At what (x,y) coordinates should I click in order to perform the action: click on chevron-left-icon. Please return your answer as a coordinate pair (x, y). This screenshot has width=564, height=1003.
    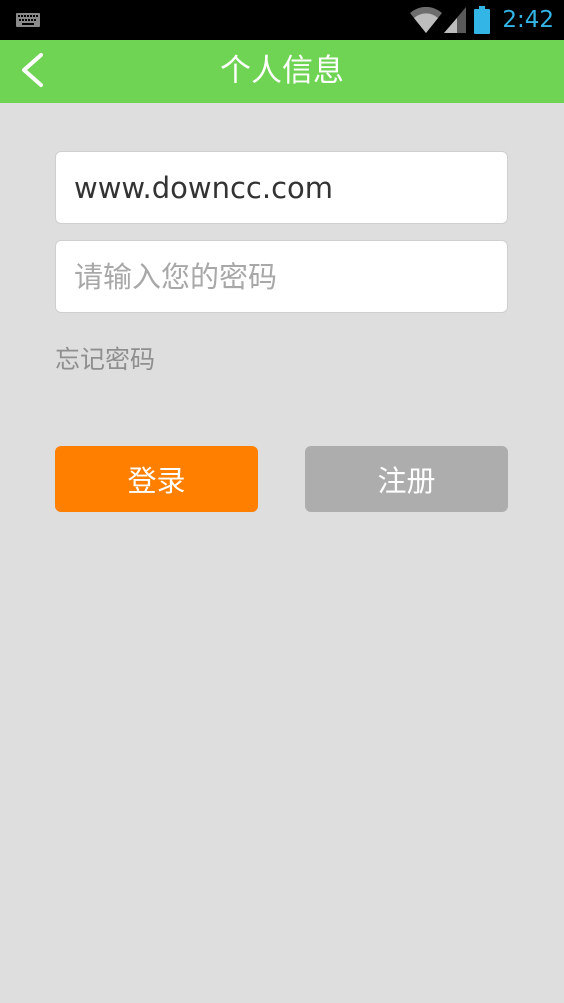
    Looking at the image, I should click on (32, 72).